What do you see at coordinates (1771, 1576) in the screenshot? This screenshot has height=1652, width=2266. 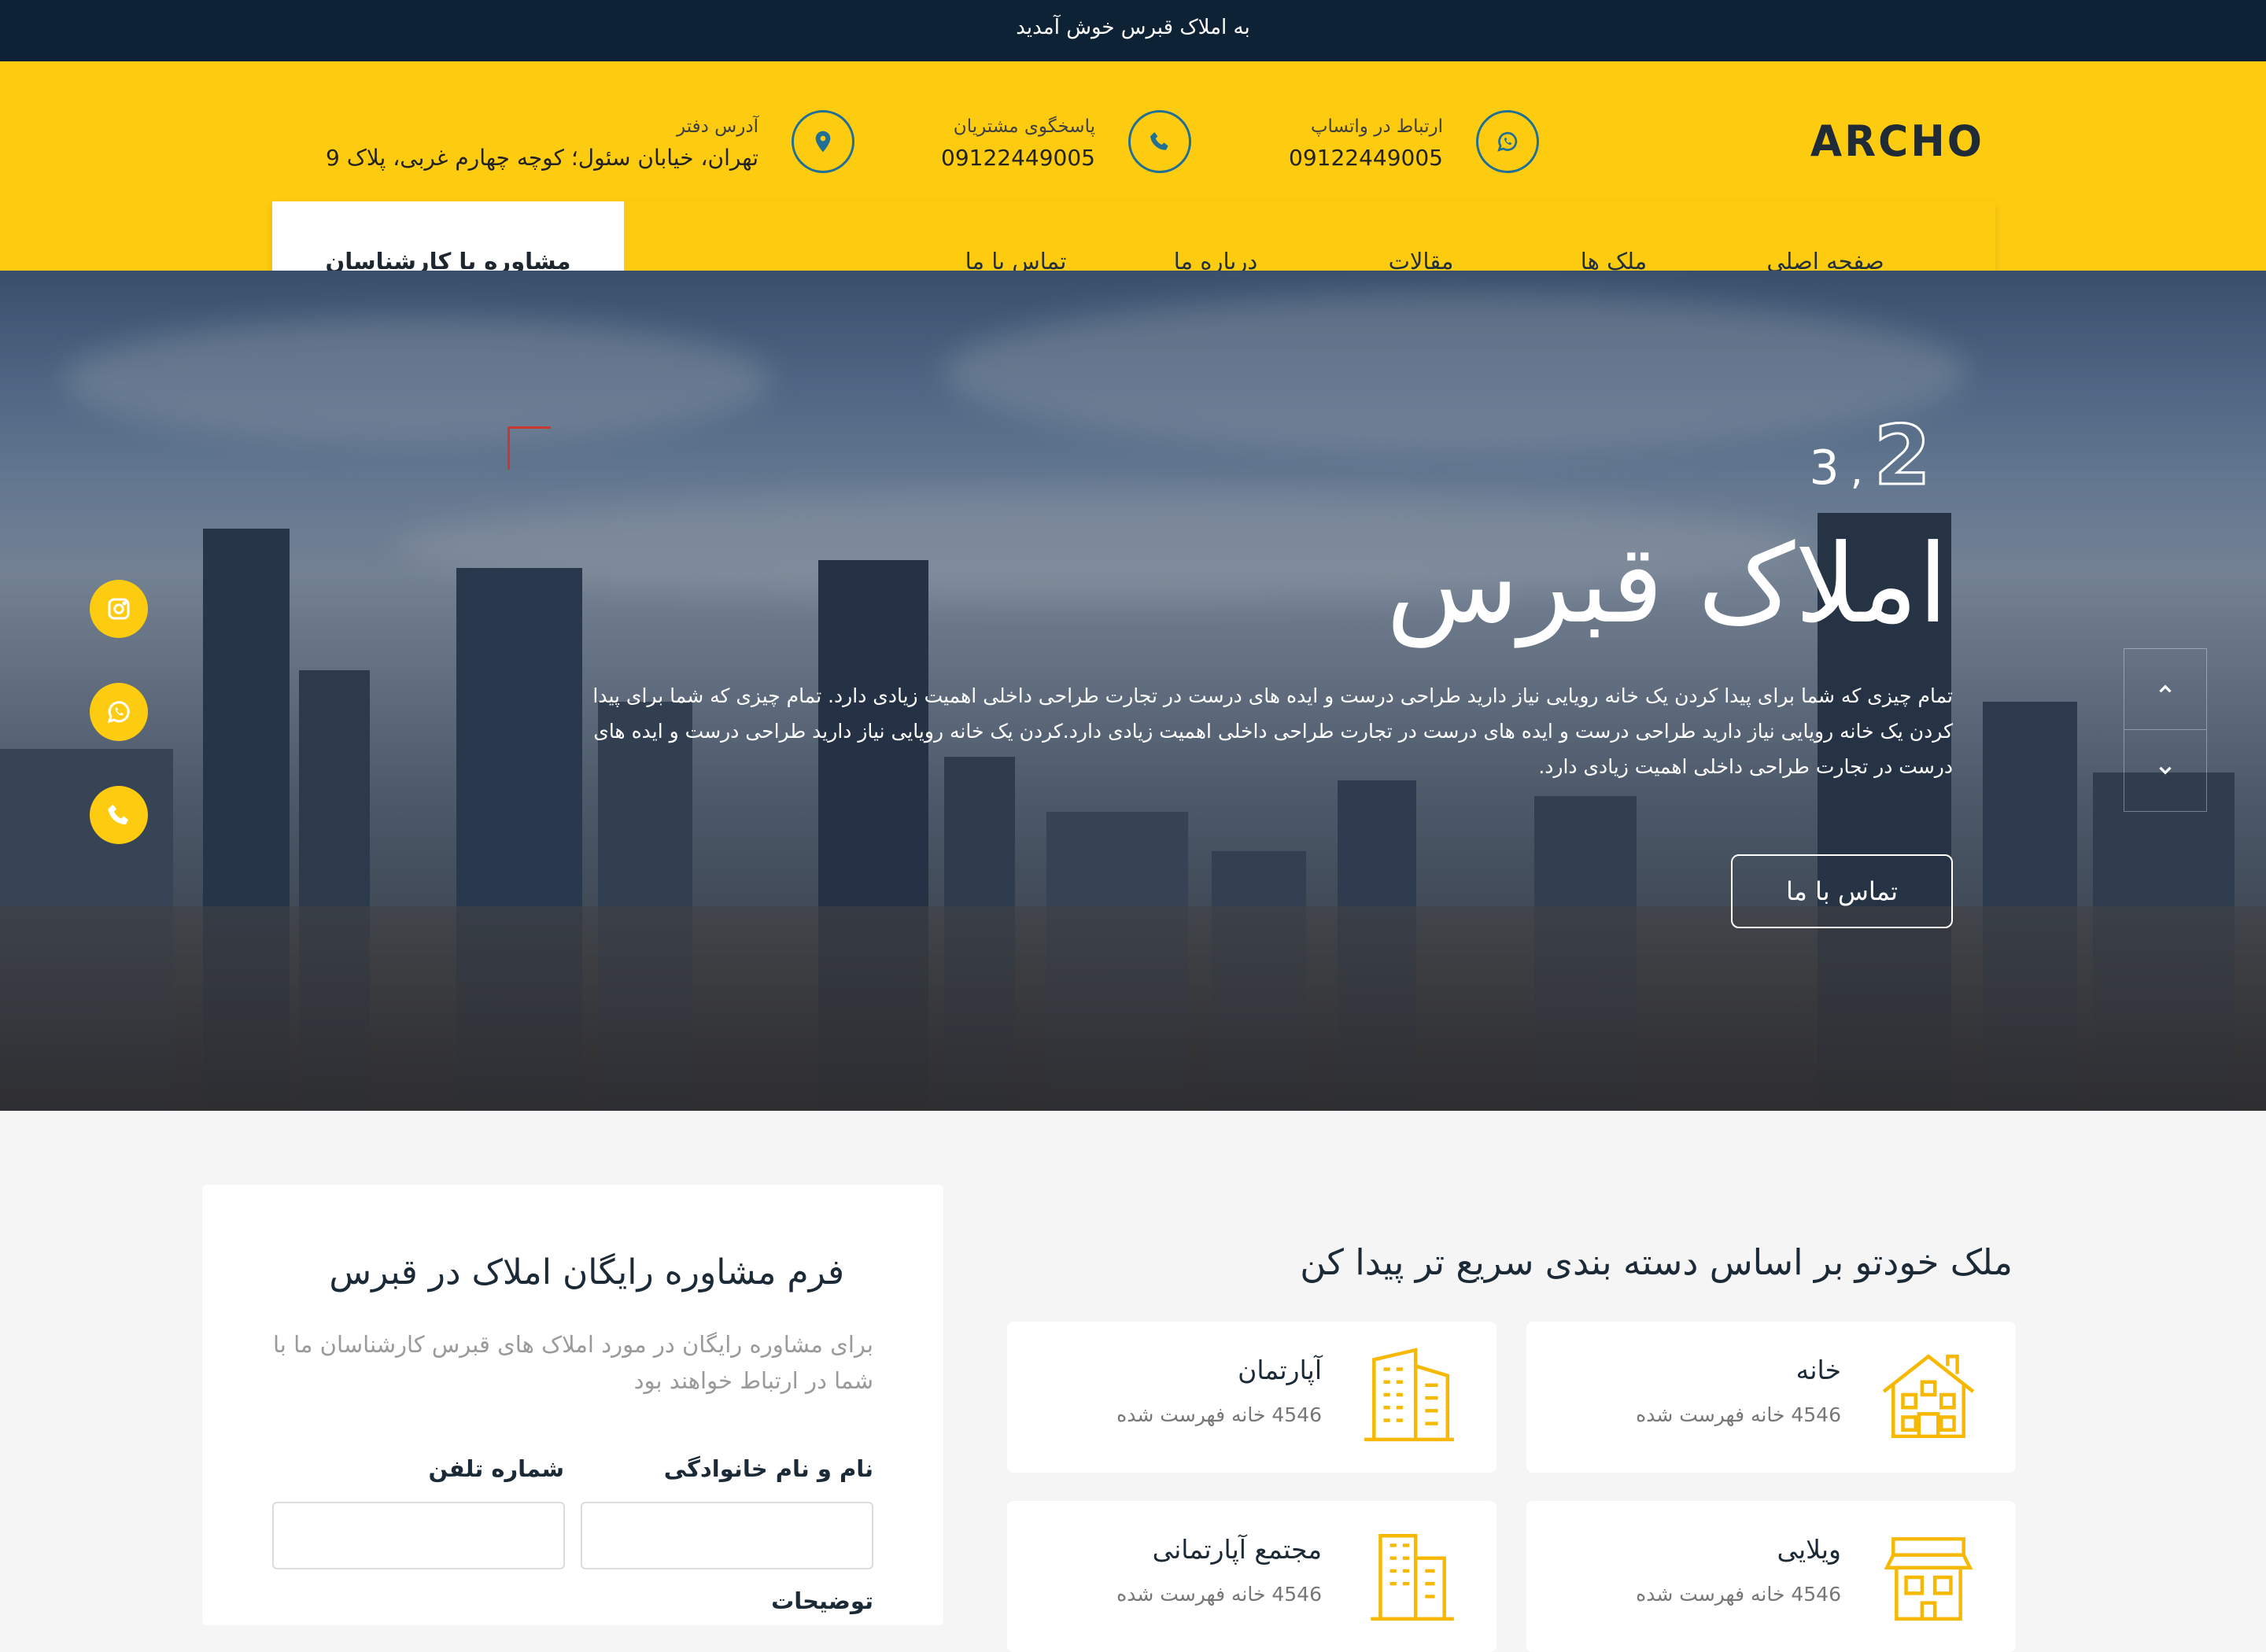 I see `category-card-villa: ویلایی 4546 خانه فهرست شده` at bounding box center [1771, 1576].